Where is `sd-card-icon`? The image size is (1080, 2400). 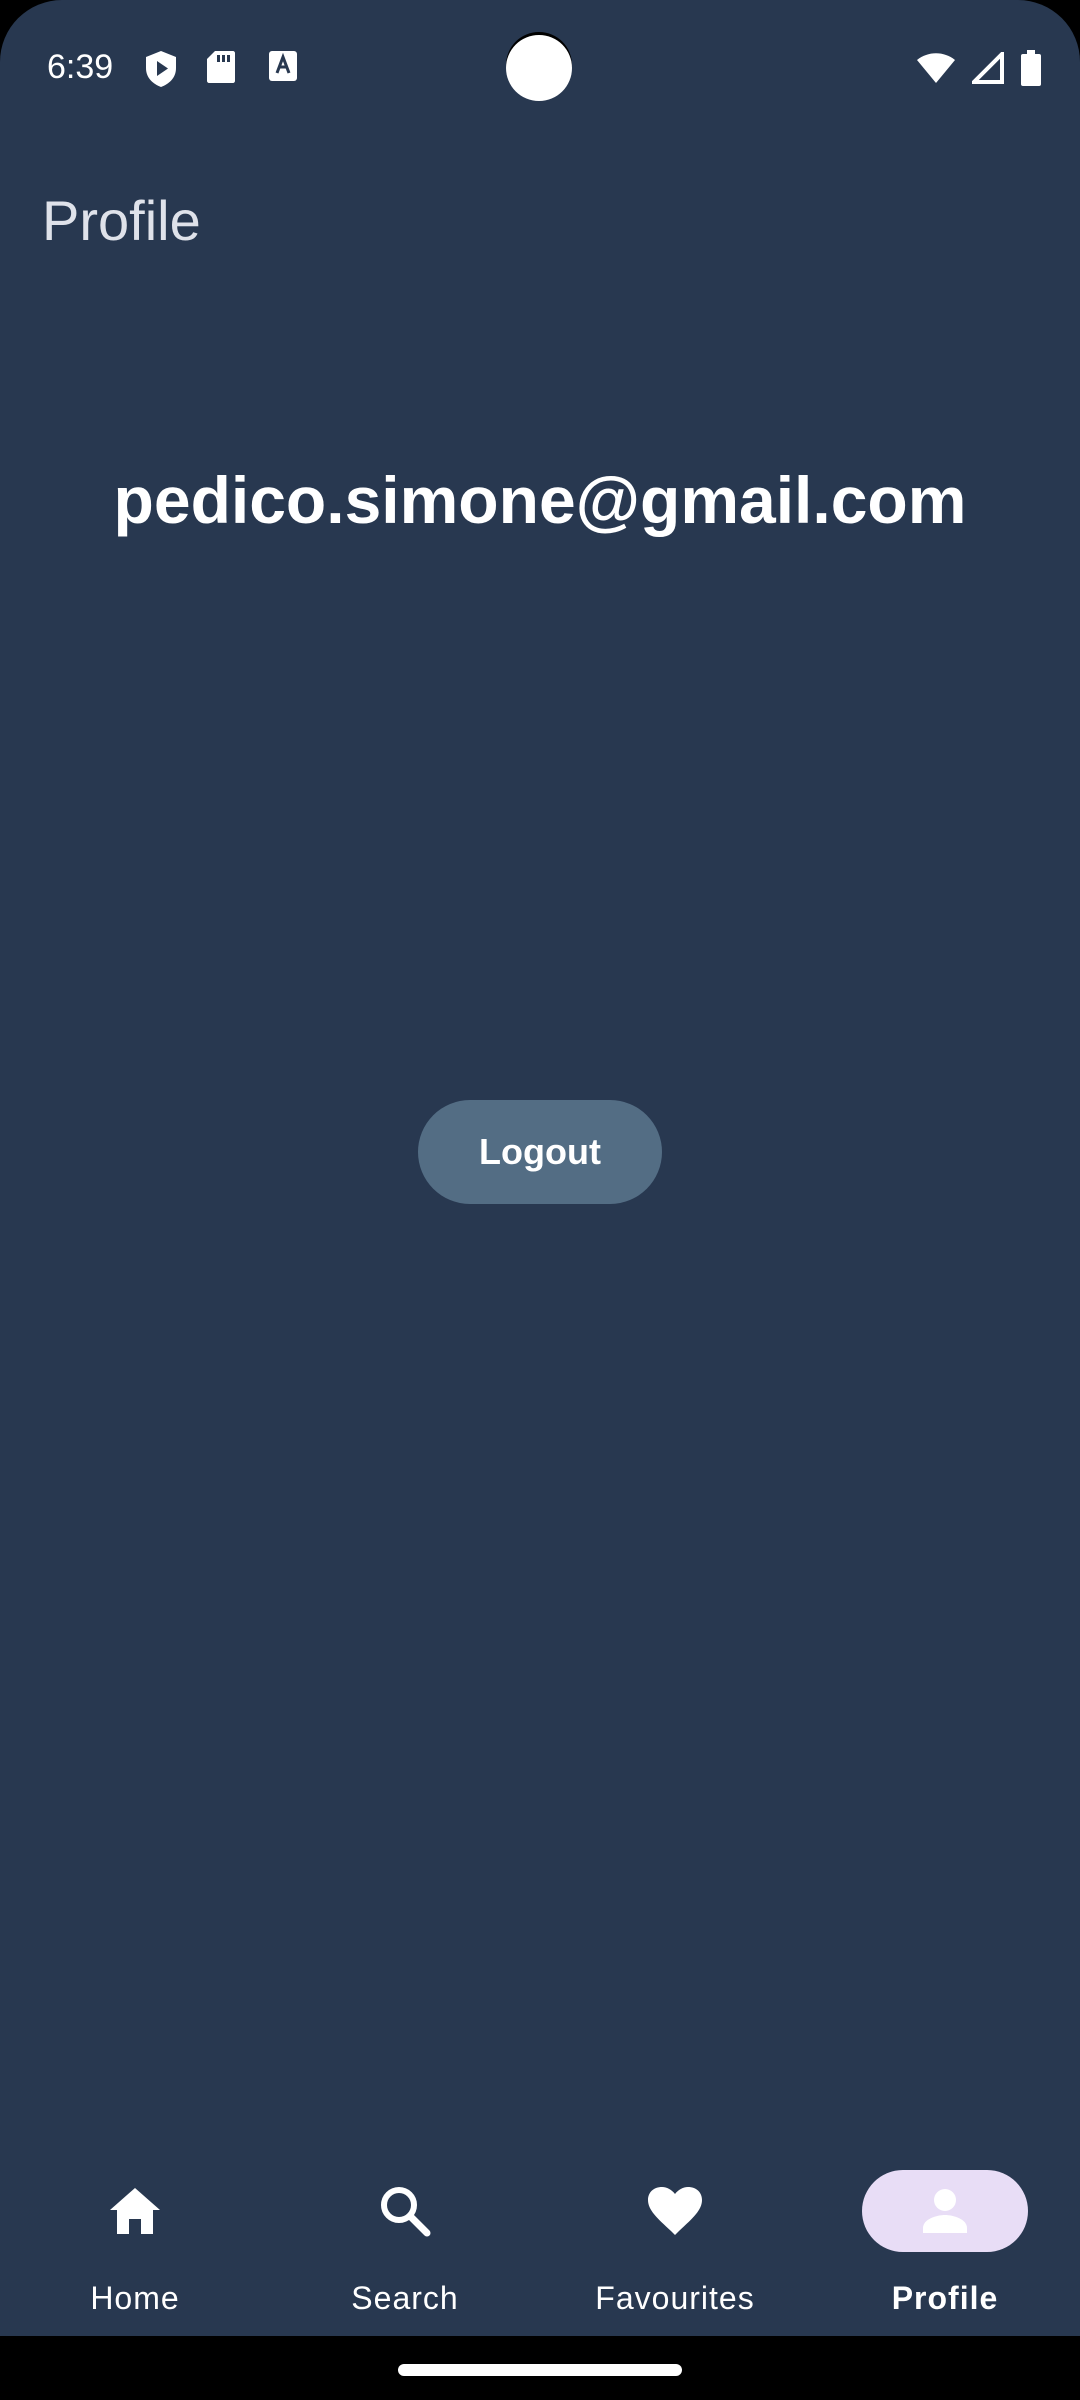
sd-card-icon is located at coordinates (223, 68).